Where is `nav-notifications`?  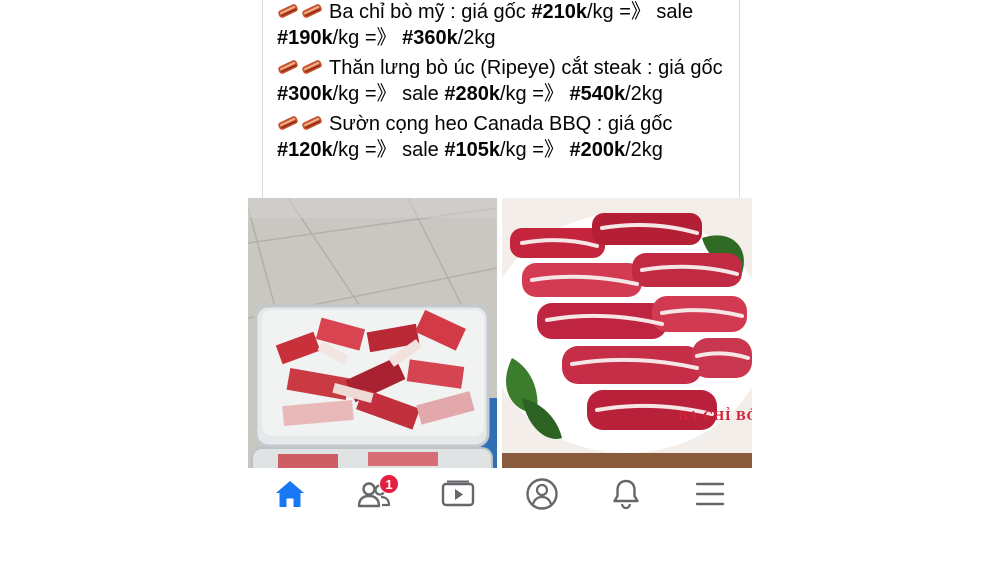
nav-notifications is located at coordinates (626, 494).